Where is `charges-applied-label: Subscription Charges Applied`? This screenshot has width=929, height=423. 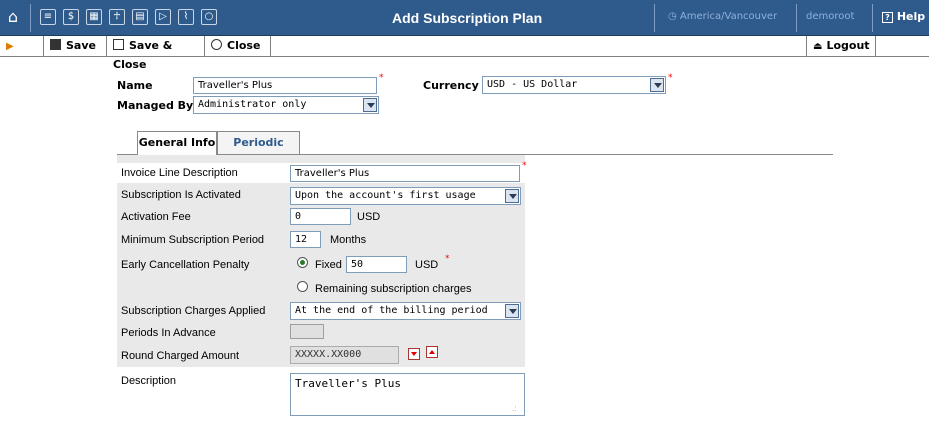
charges-applied-label: Subscription Charges Applied is located at coordinates (193, 311).